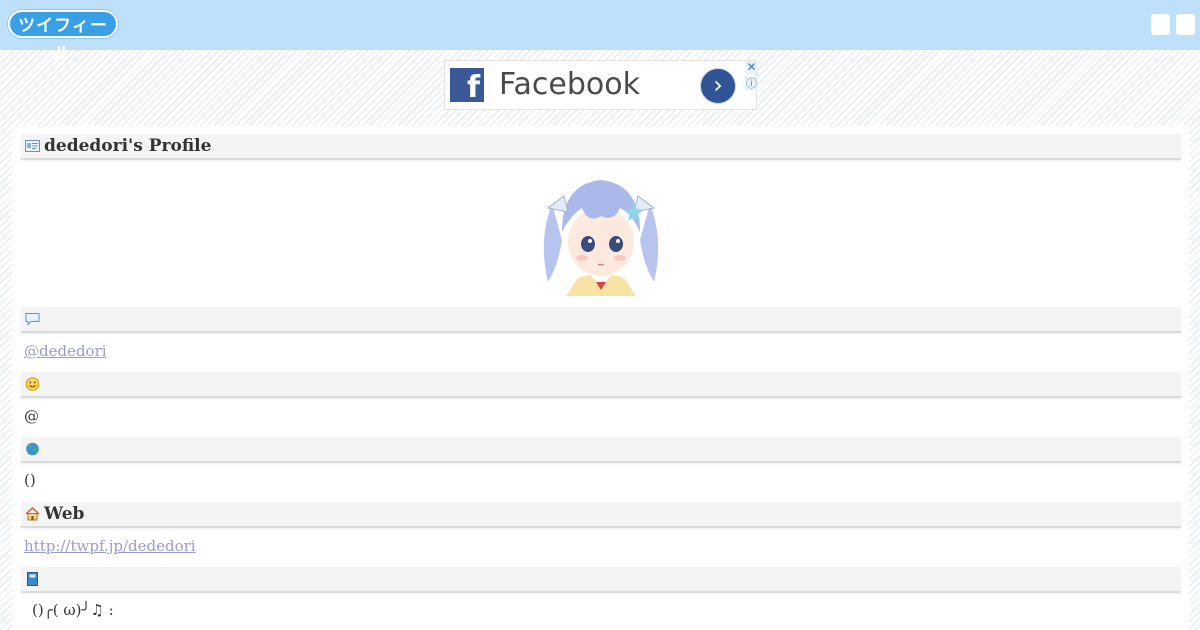 The image size is (1200, 630). Describe the element at coordinates (601, 580) in the screenshot. I see `bio-section-header` at that location.